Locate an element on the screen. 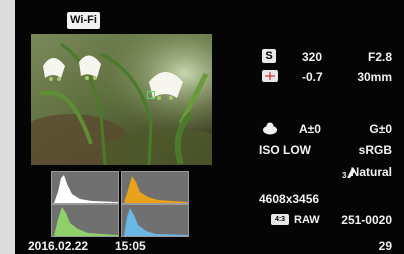 This screenshot has height=254, width=404. frame-count: 29 is located at coordinates (385, 246).